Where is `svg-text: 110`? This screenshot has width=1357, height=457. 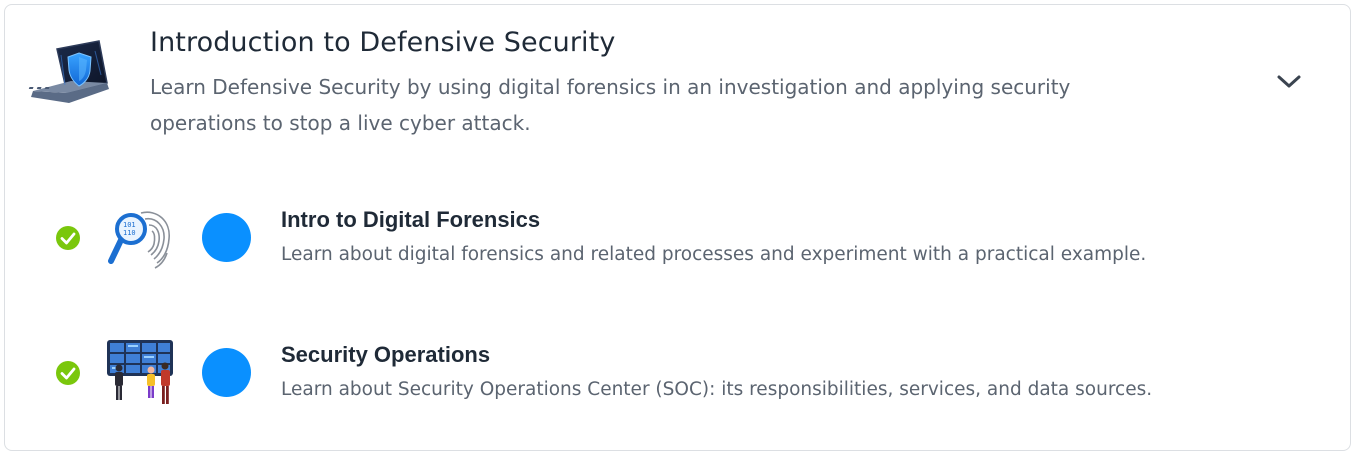
svg-text: 110 is located at coordinates (129, 233).